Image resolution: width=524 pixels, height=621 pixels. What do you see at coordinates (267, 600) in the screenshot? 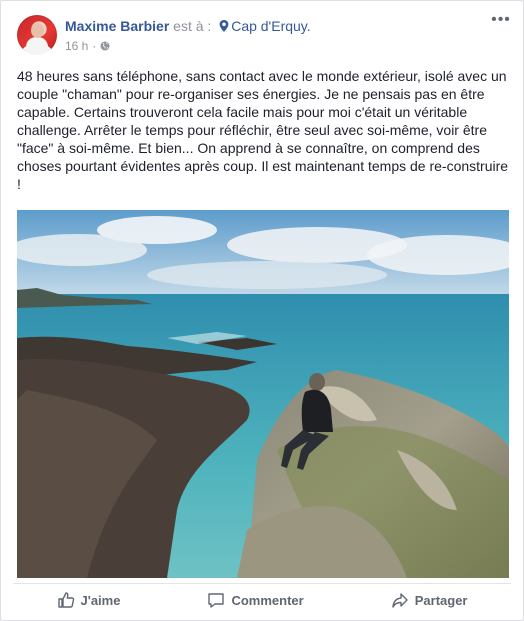
I see `comment-label: Commenter` at bounding box center [267, 600].